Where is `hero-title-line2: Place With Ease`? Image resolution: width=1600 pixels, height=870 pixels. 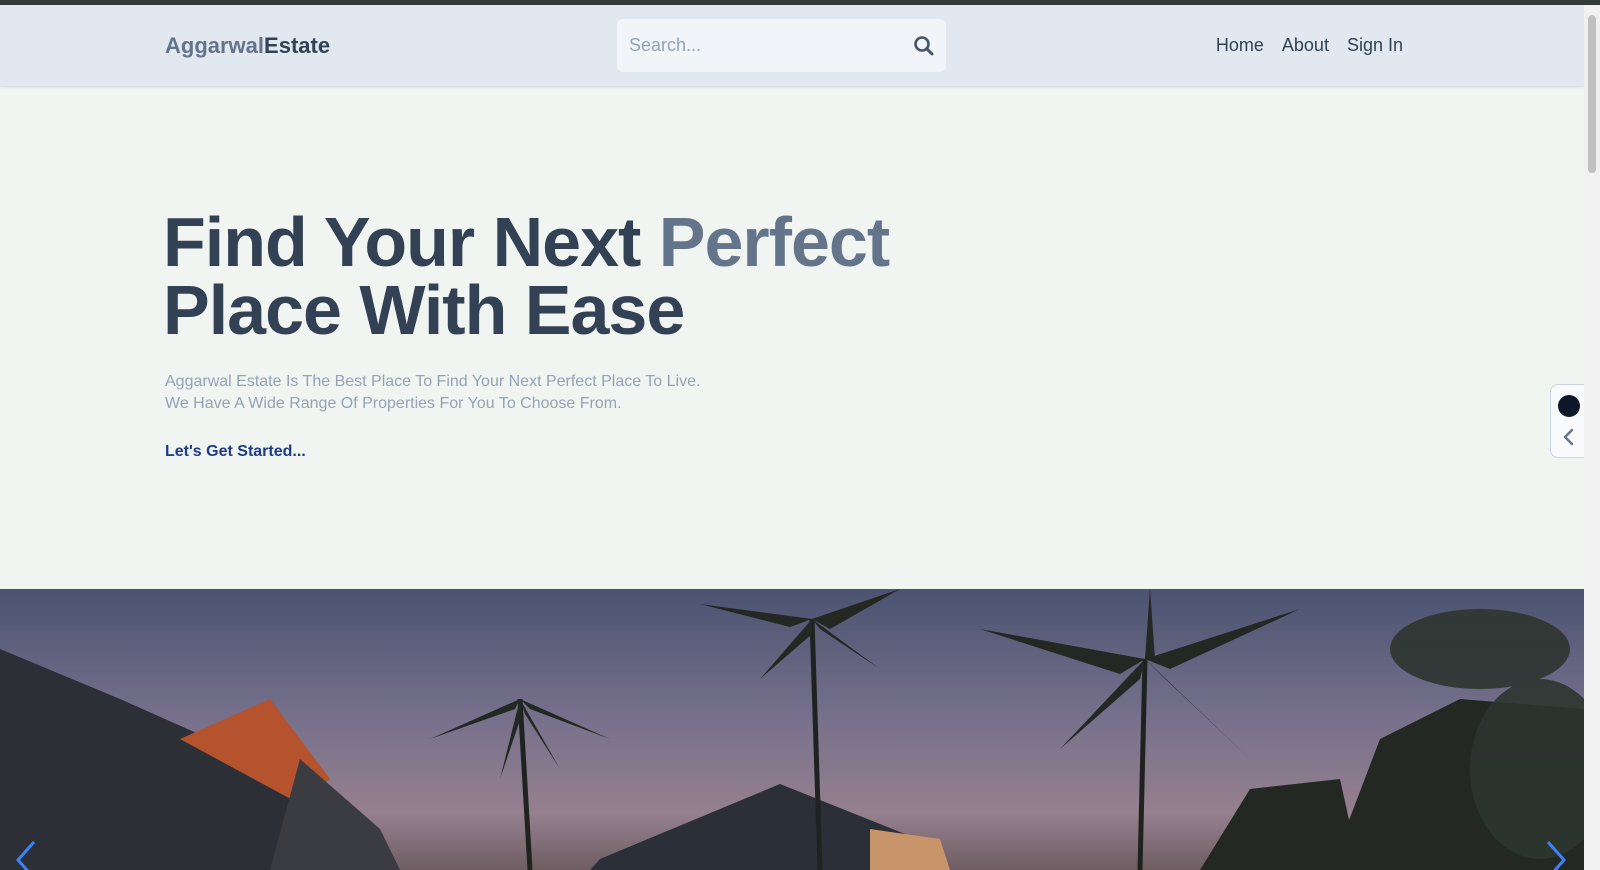
hero-title-line2: Place With Ease is located at coordinates (424, 310).